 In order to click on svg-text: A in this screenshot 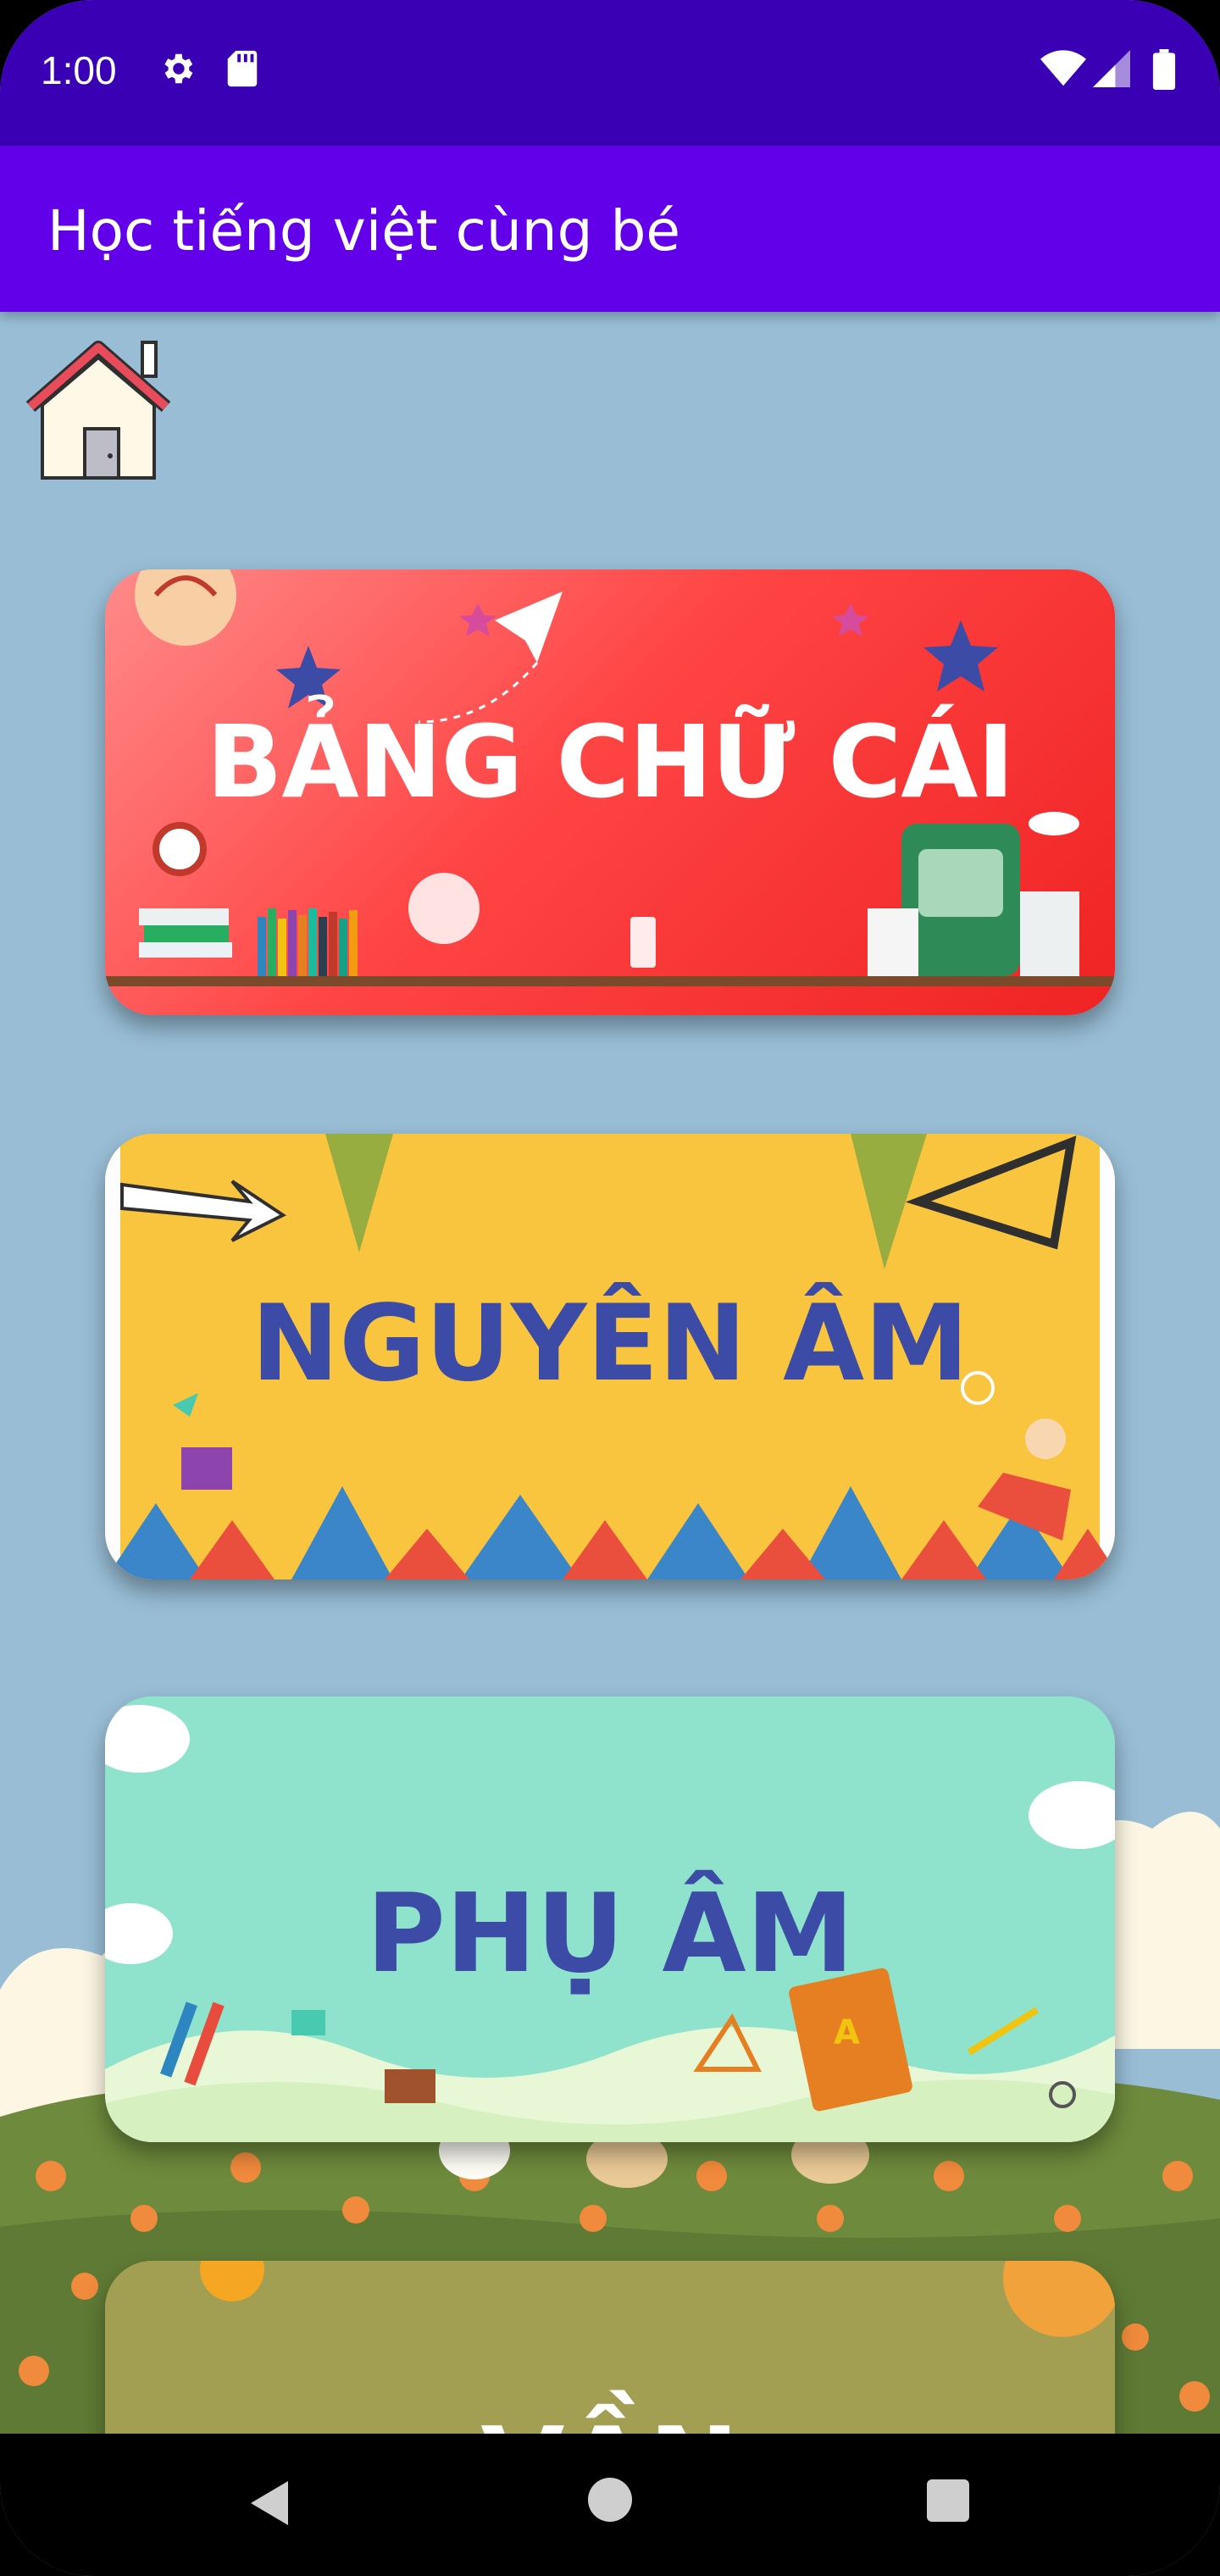, I will do `click(847, 2032)`.